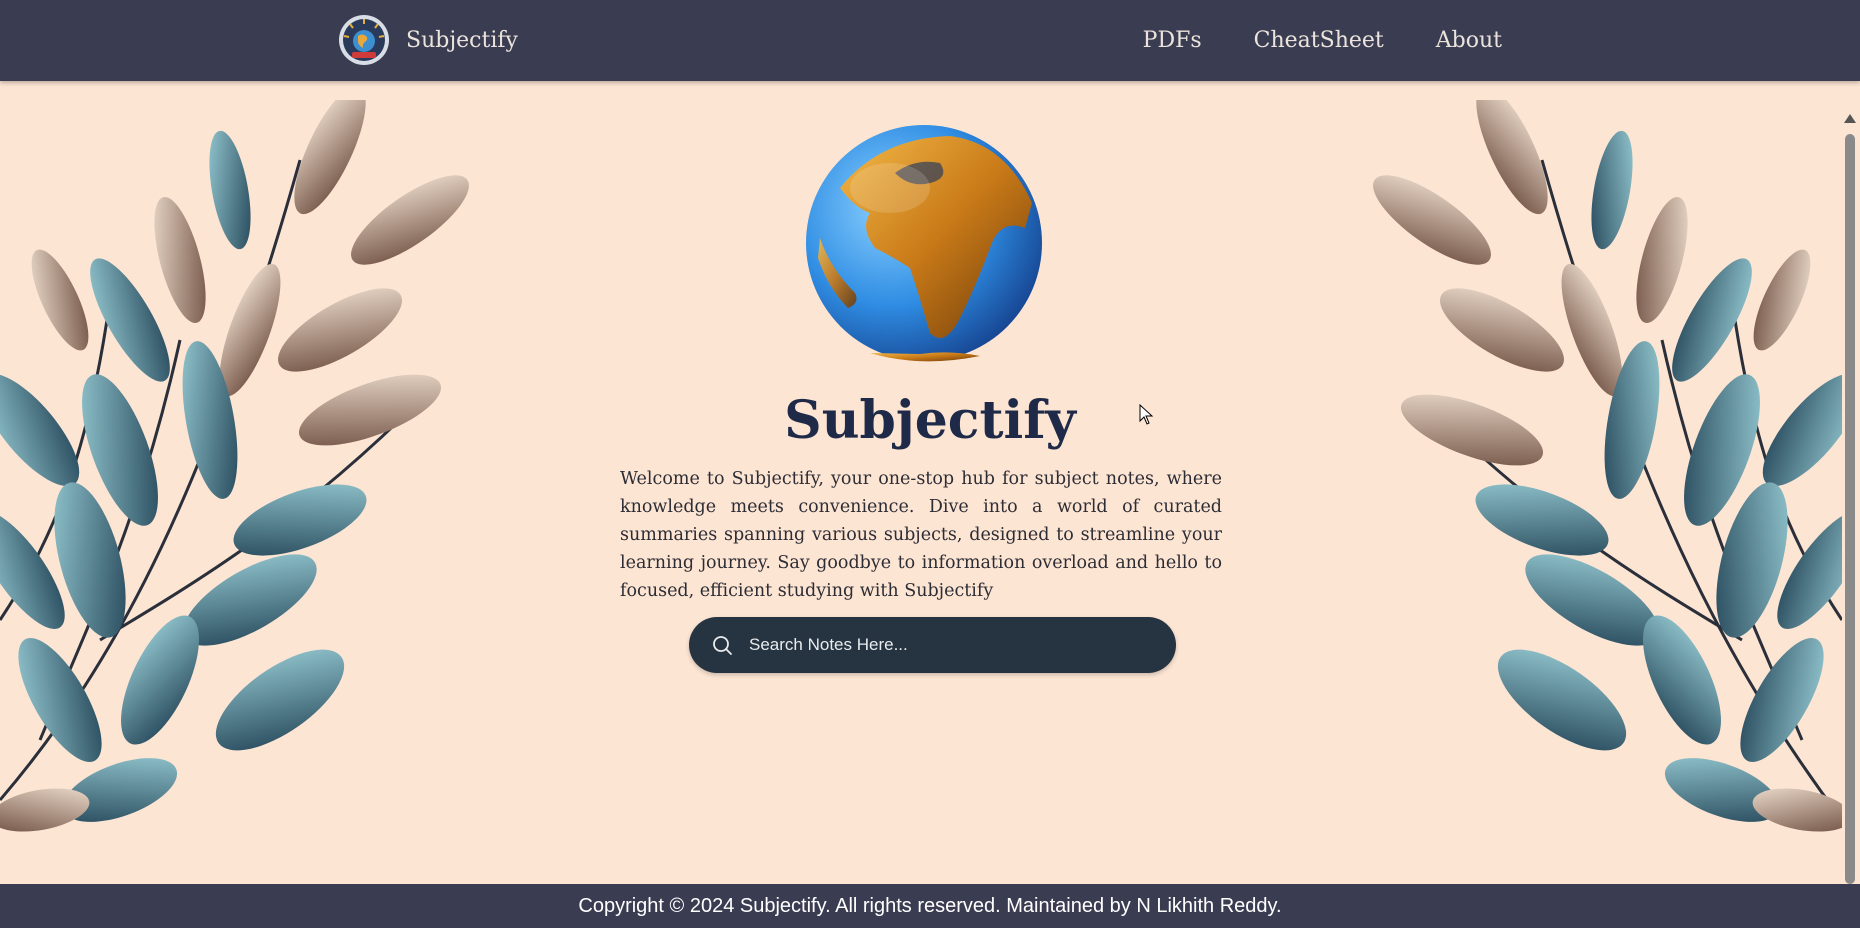  Describe the element at coordinates (1172, 40) in the screenshot. I see `nav-link-pdfs: PDFs` at that location.